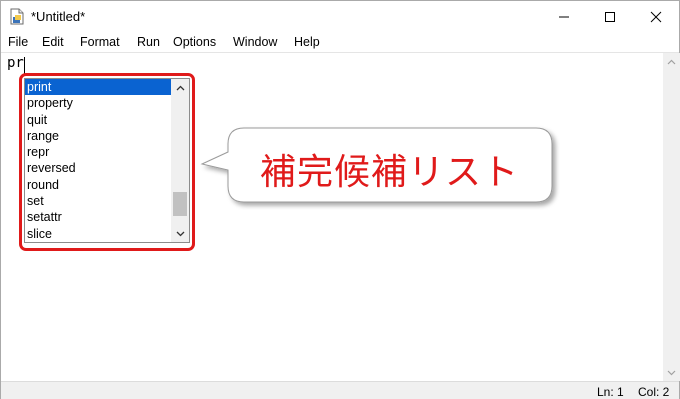  I want to click on scroll-up-button, so click(671, 61).